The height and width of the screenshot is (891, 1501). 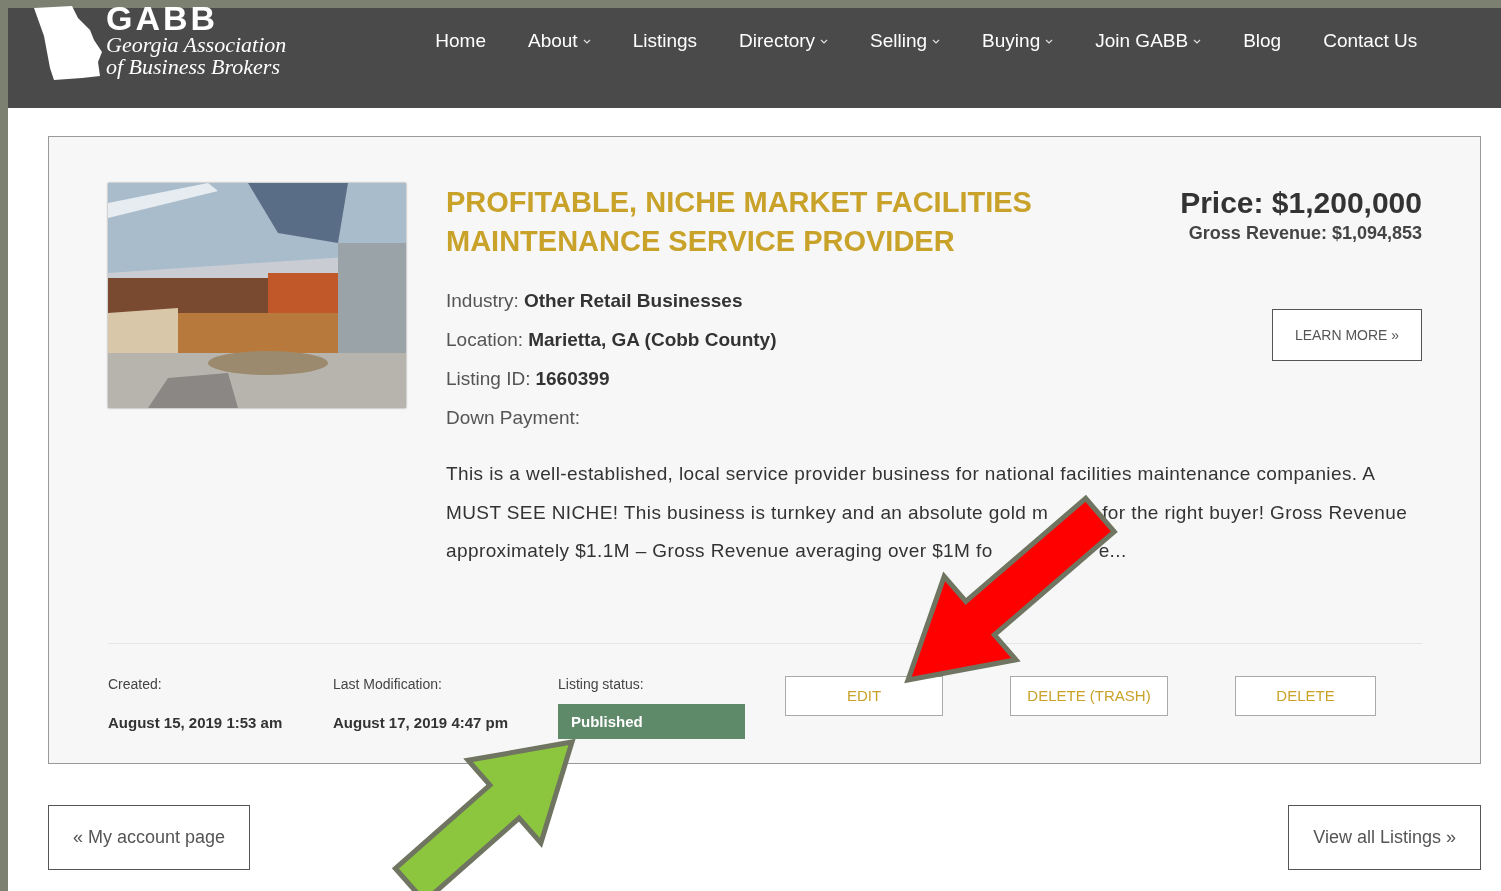 What do you see at coordinates (388, 683) in the screenshot?
I see `meta-label: Last Modification:` at bounding box center [388, 683].